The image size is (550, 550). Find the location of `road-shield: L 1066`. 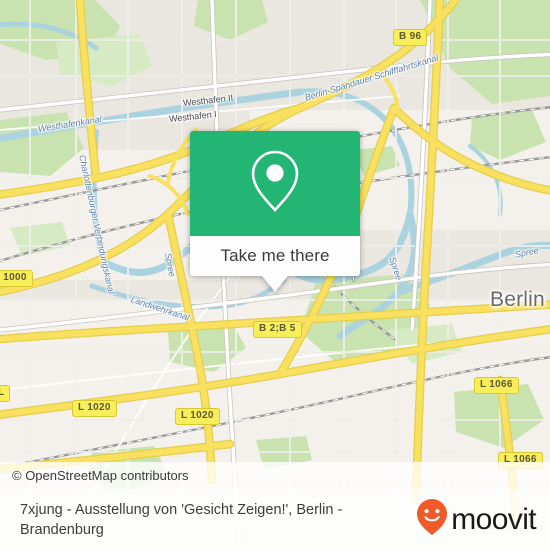

road-shield: L 1066 is located at coordinates (496, 385).